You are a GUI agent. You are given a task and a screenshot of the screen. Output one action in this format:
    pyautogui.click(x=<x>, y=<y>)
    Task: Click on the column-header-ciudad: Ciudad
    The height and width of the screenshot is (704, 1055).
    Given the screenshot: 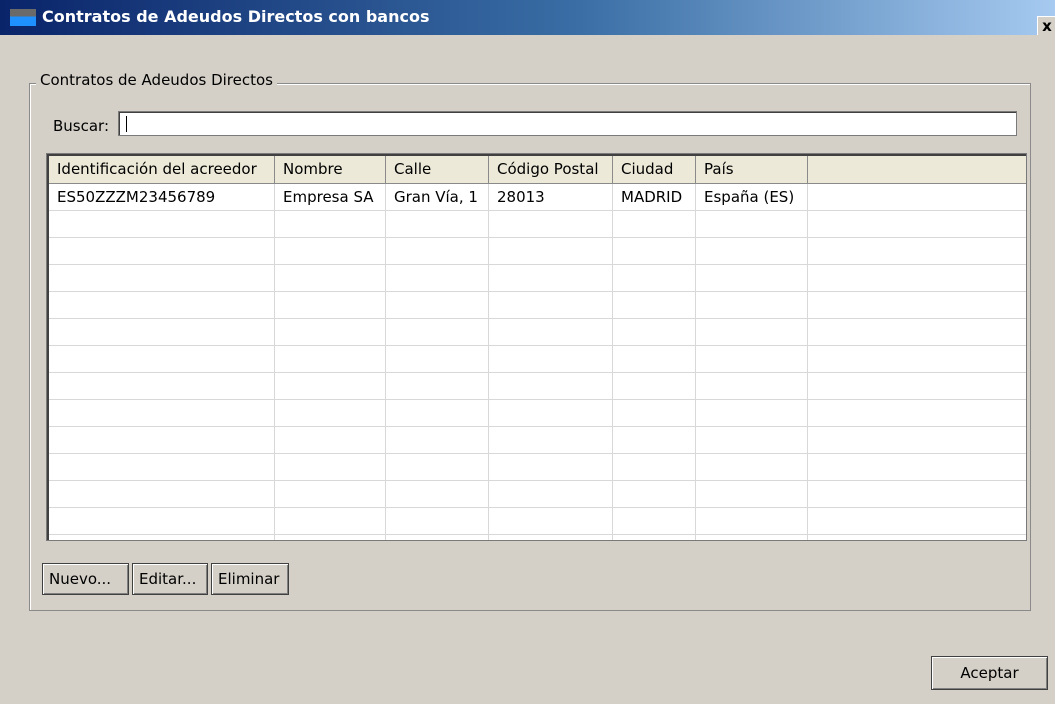 What is the action you would take?
    pyautogui.click(x=654, y=170)
    